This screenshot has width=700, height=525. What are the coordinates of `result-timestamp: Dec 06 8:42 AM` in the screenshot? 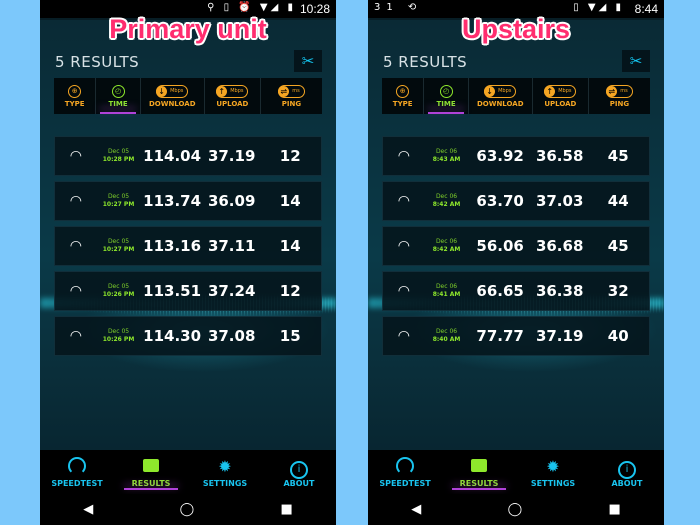 It's located at (447, 246).